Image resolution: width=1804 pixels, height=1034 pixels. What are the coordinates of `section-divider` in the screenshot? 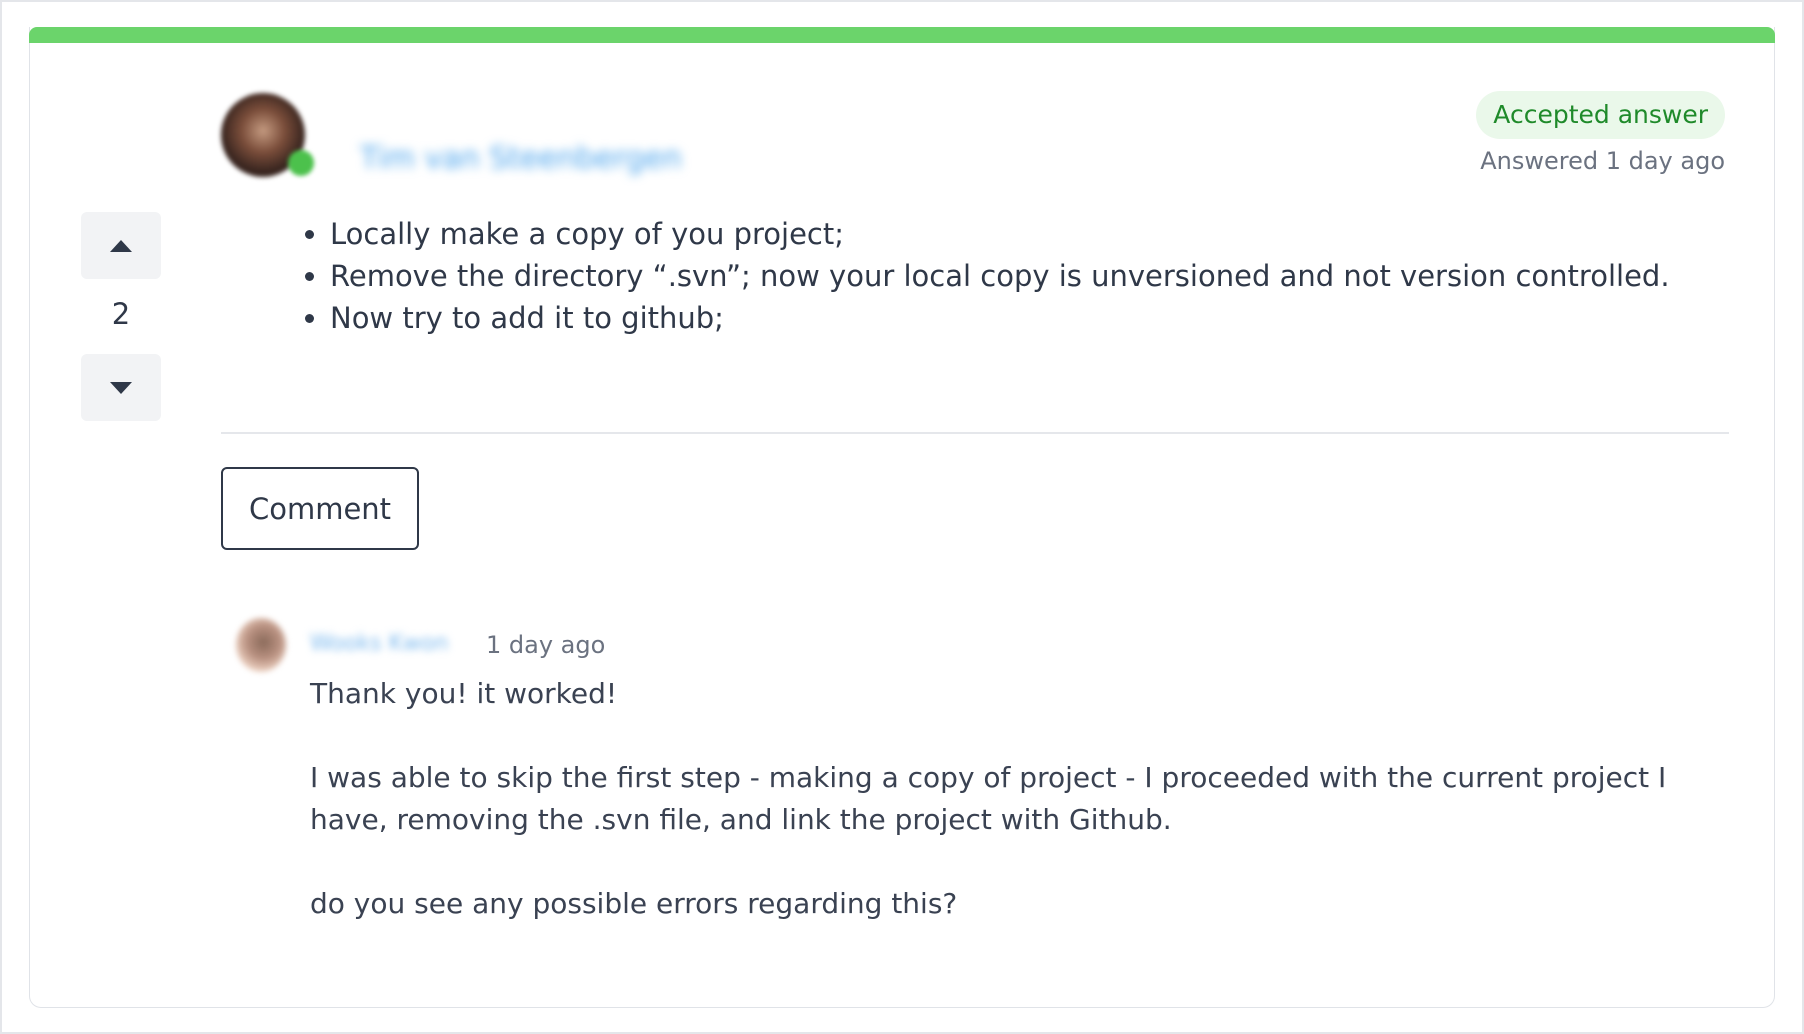 It's located at (975, 433).